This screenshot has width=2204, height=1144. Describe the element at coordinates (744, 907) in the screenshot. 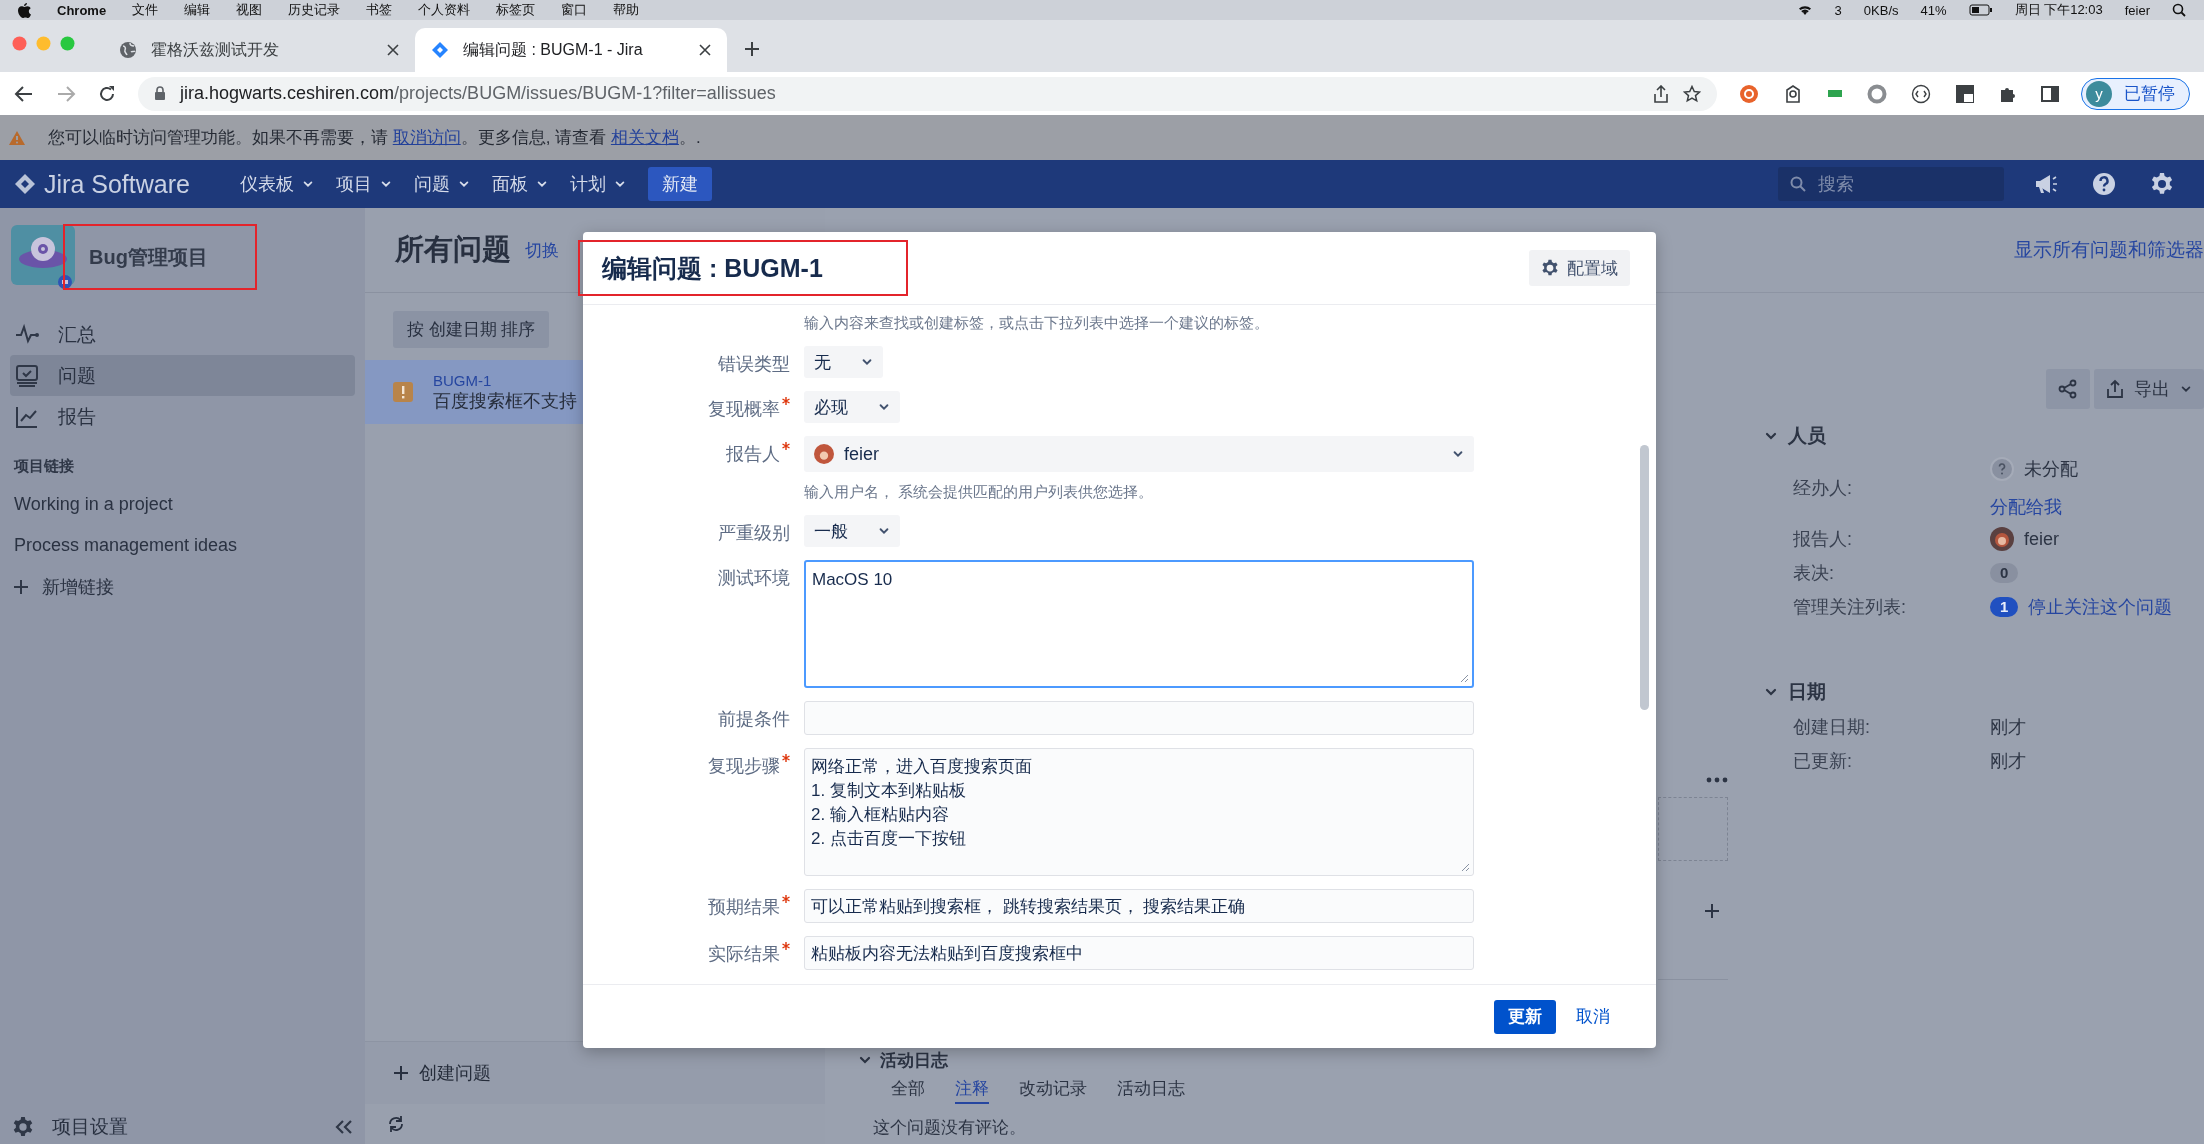

I see `field-label: 预期结果` at that location.